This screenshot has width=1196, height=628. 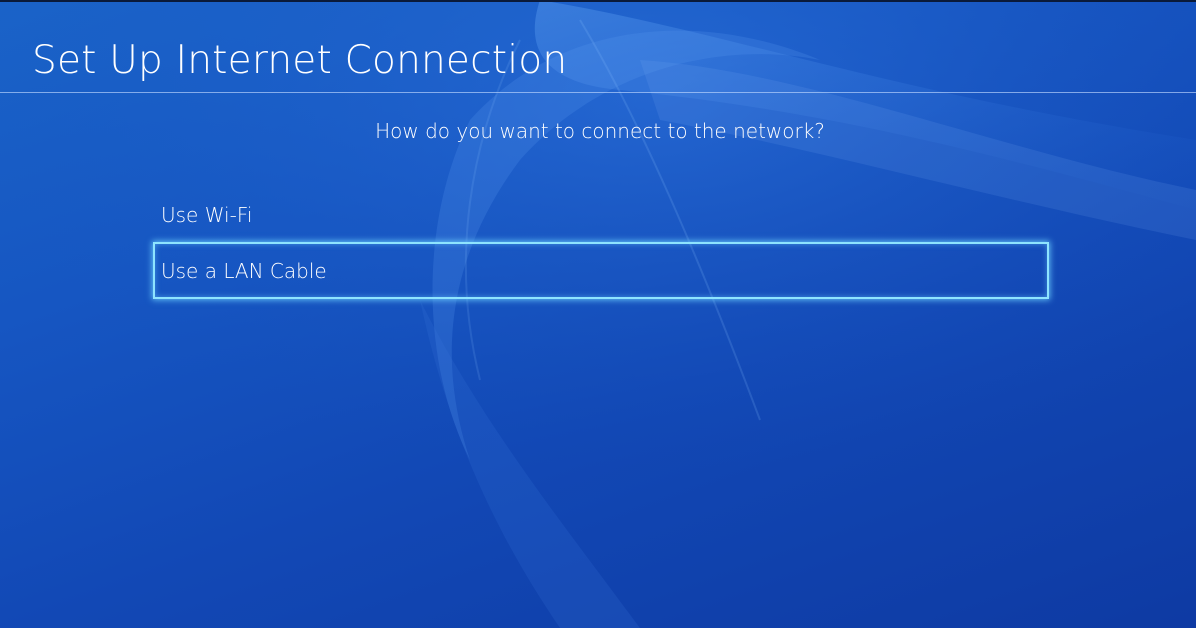 What do you see at coordinates (207, 214) in the screenshot?
I see `option-use-wifi-label: Use Wi-Fi` at bounding box center [207, 214].